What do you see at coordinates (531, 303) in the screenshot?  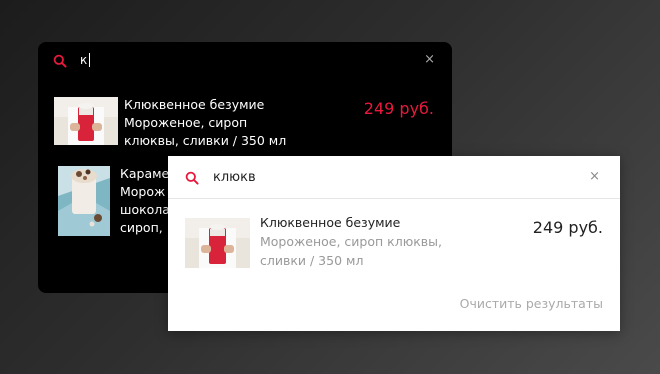 I see `clear-results-button: Очистить результаты` at bounding box center [531, 303].